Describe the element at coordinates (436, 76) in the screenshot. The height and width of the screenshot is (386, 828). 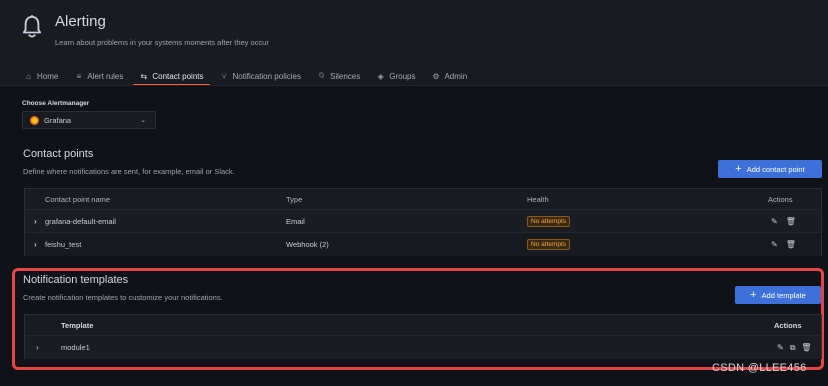
I see `cog-icon: ⚙` at that location.